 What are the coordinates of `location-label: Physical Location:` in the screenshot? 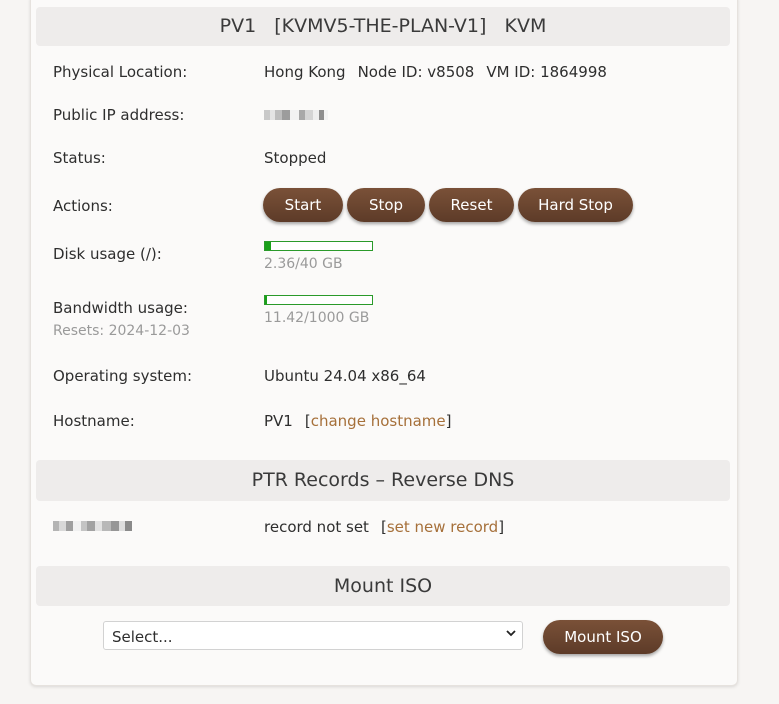 It's located at (120, 72).